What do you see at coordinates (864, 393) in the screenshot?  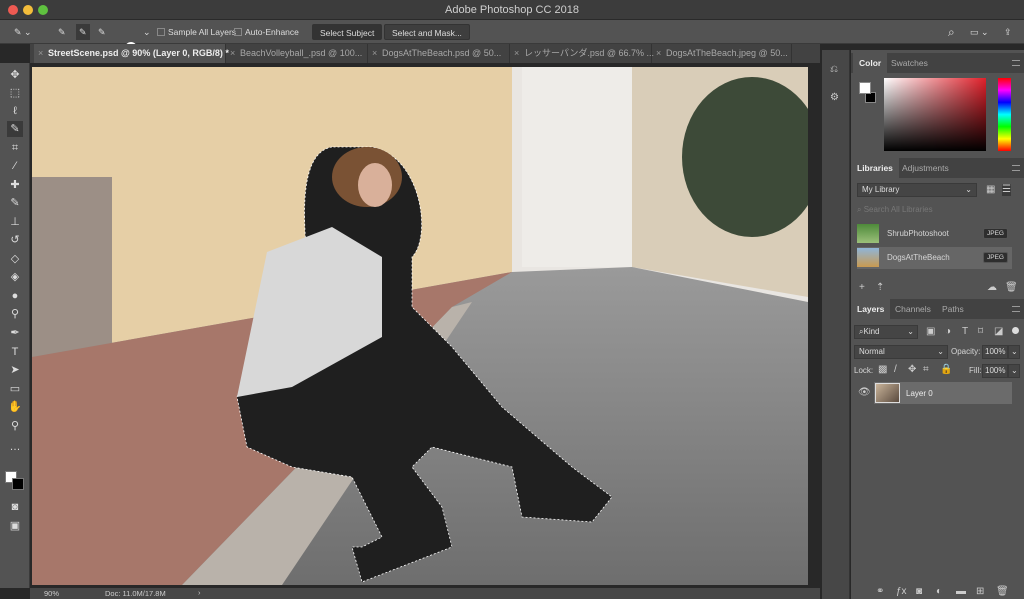 I see `eye-icon: 👁` at bounding box center [864, 393].